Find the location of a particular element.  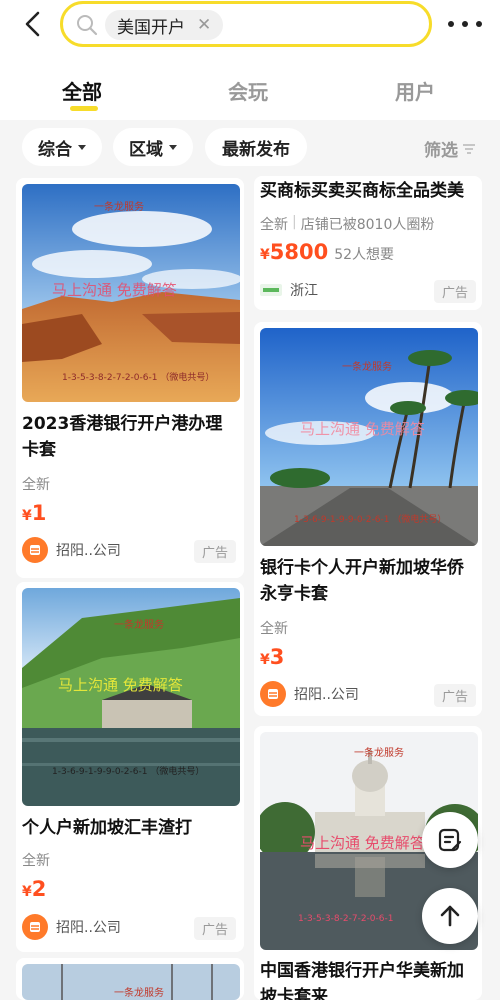

product-price: ¥2 is located at coordinates (34, 889).